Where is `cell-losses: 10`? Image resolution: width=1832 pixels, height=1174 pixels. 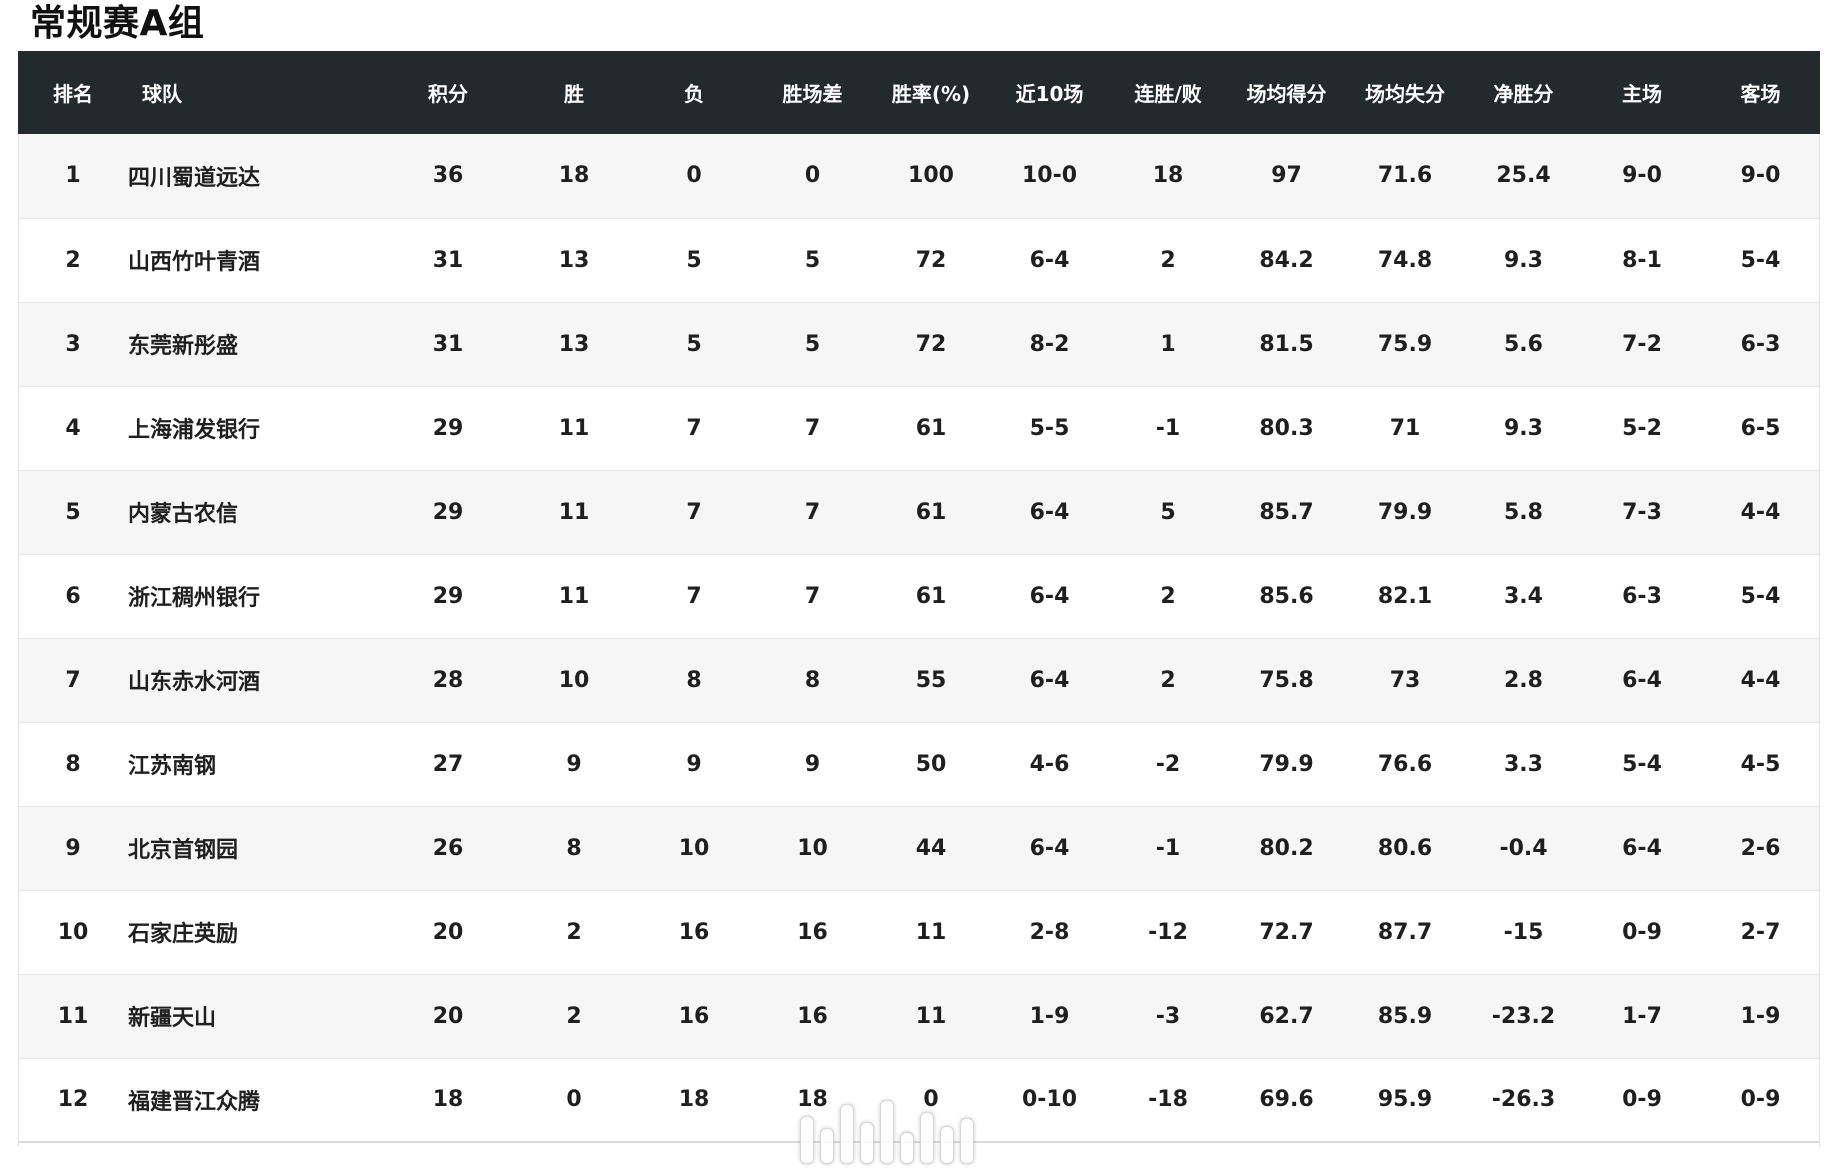
cell-losses: 10 is located at coordinates (694, 848).